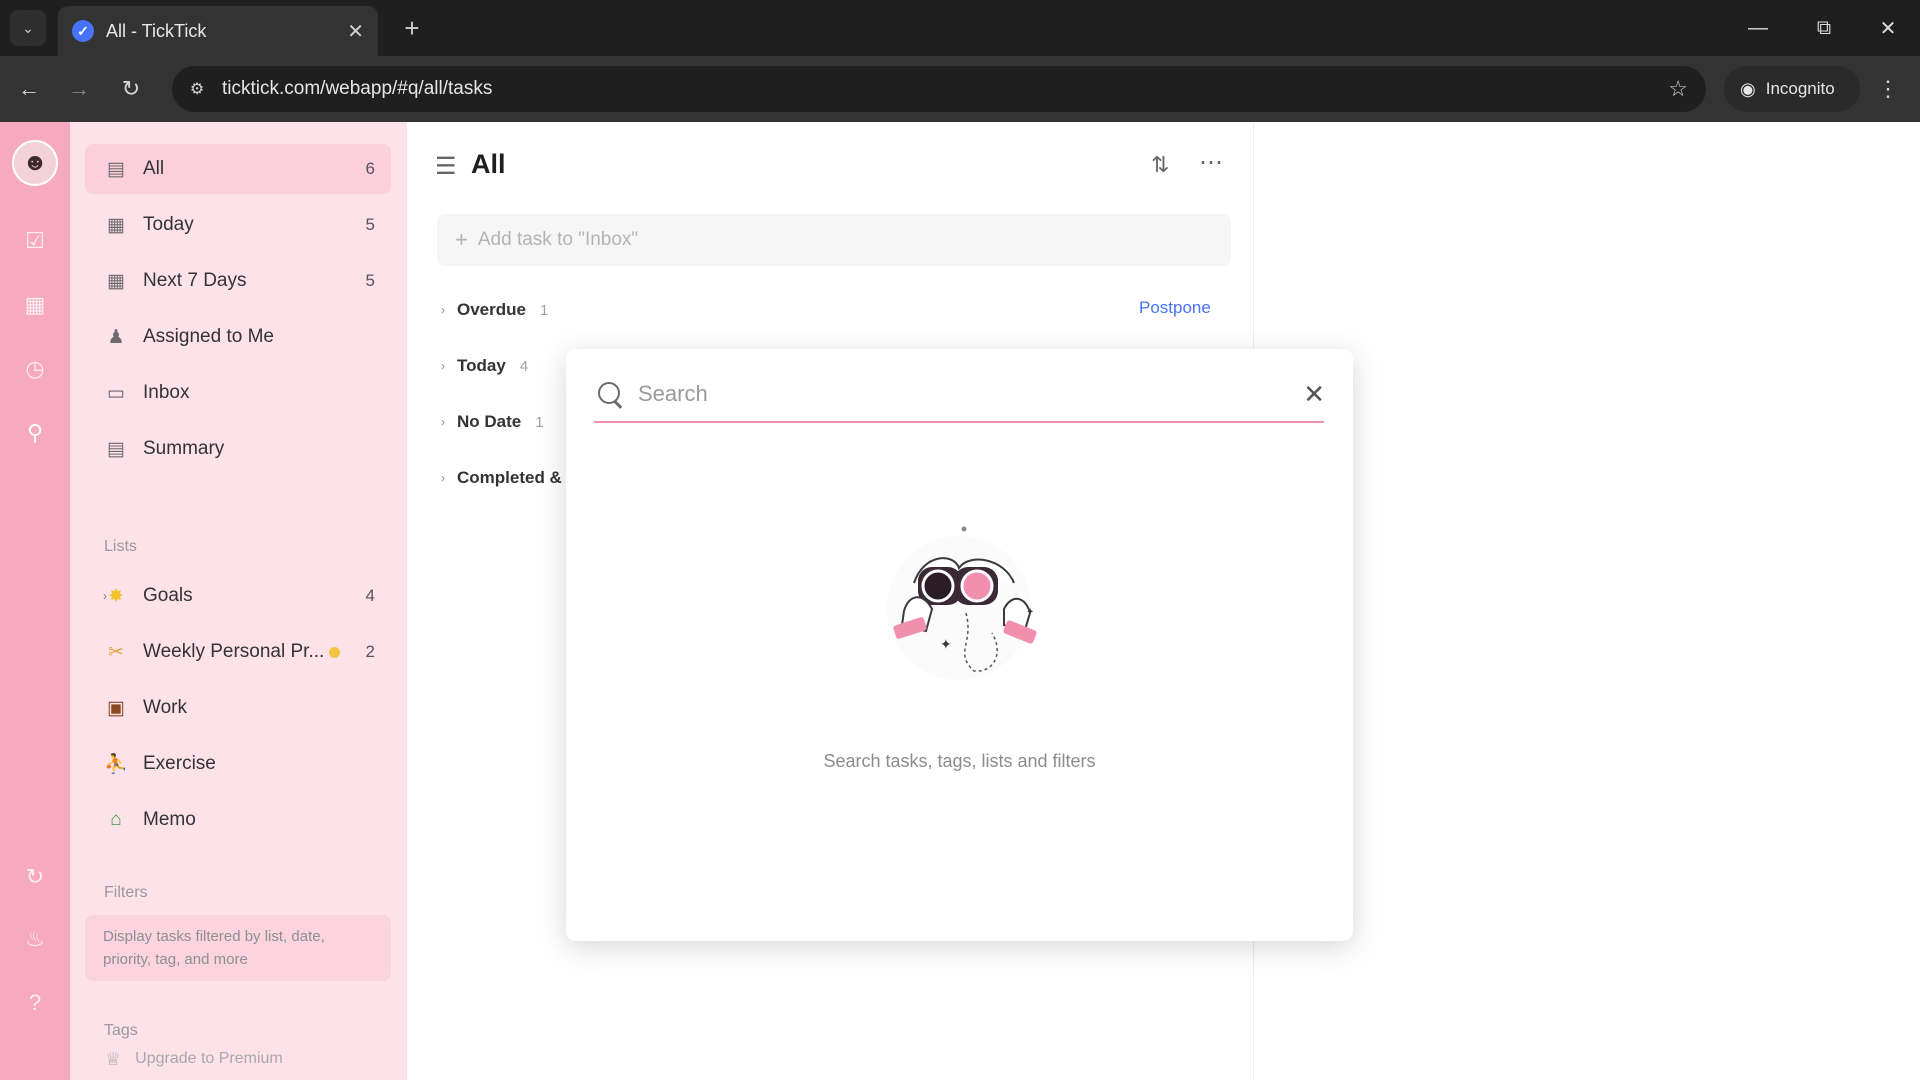 The height and width of the screenshot is (1080, 1920). What do you see at coordinates (238, 764) in the screenshot?
I see `sidebar-item-exercise: ⛹ Exercise` at bounding box center [238, 764].